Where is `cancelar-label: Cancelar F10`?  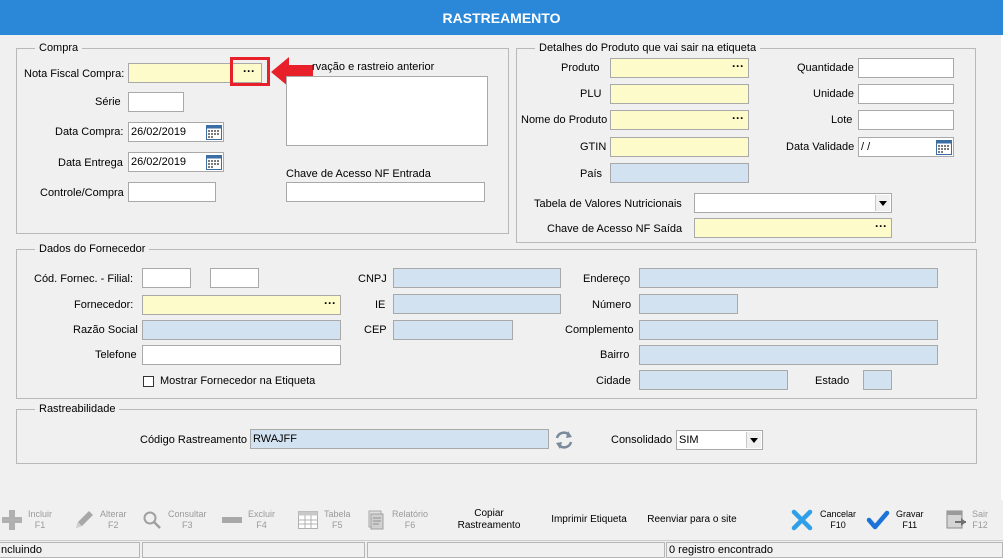
cancelar-label: Cancelar F10 is located at coordinates (838, 519).